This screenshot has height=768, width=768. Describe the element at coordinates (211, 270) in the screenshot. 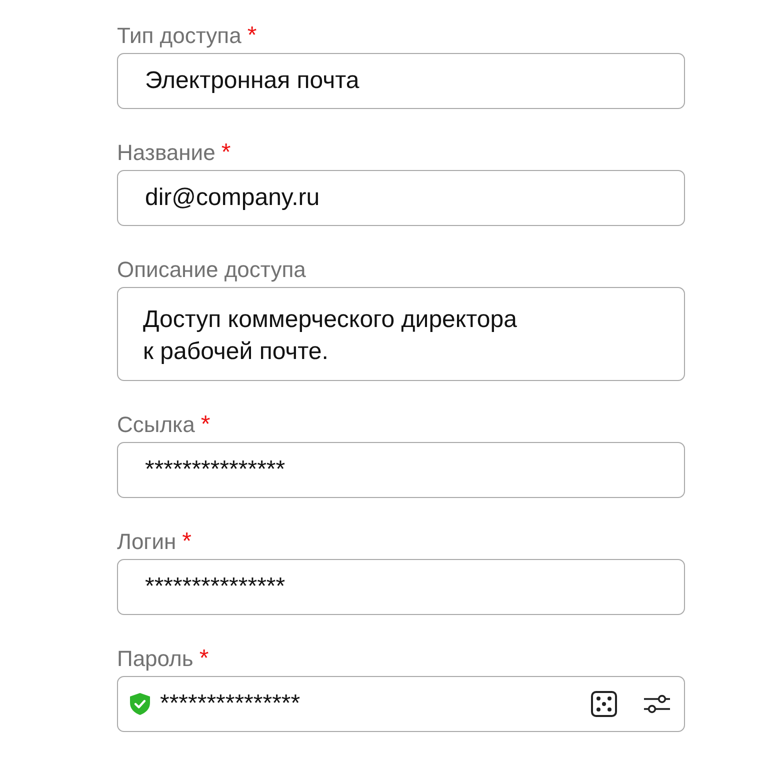

I see `field-label: Описание доступа` at that location.